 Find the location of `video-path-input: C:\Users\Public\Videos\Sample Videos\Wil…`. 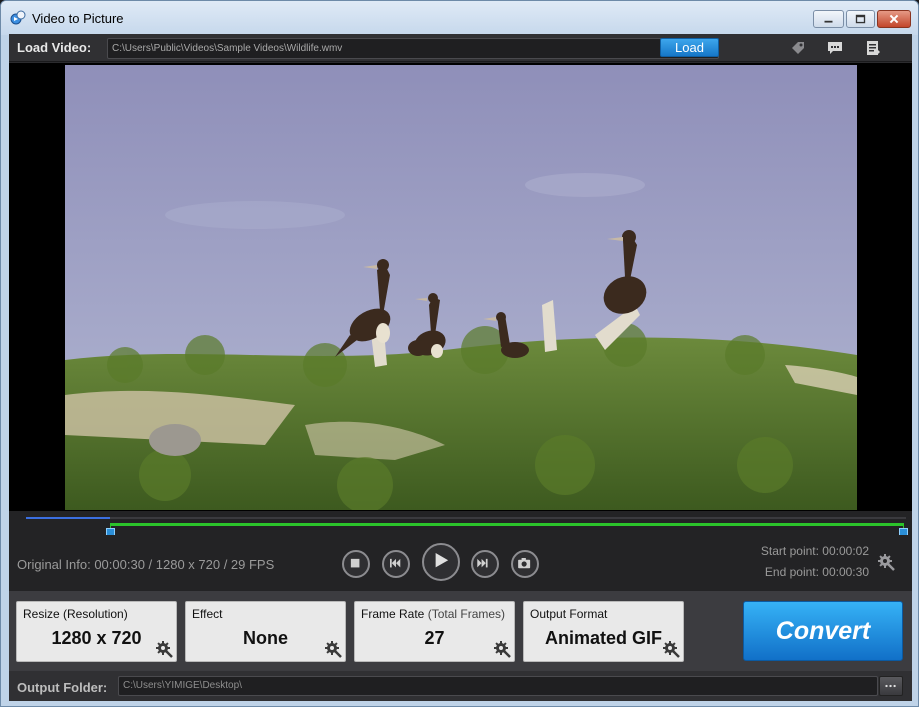

video-path-input: C:\Users\Public\Videos\Sample Videos\Wil… is located at coordinates (413, 48).